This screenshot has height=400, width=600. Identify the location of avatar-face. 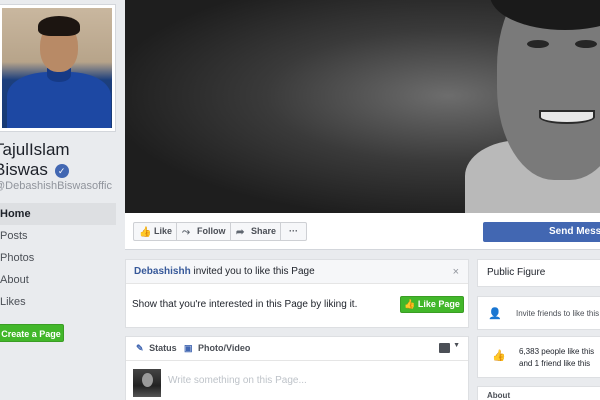
(147, 380).